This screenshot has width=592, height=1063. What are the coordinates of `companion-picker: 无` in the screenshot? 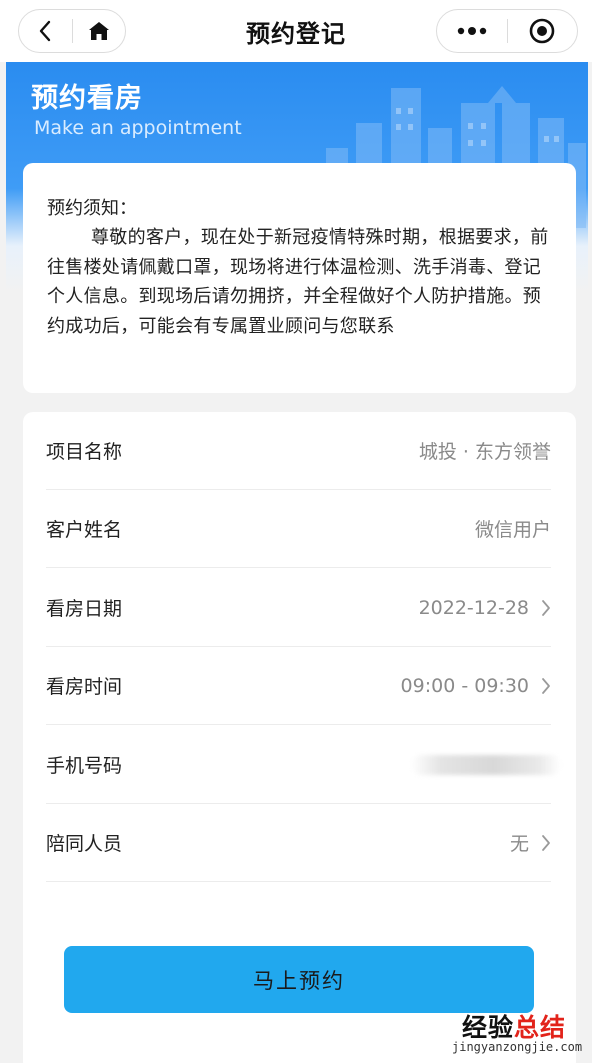 It's located at (530, 842).